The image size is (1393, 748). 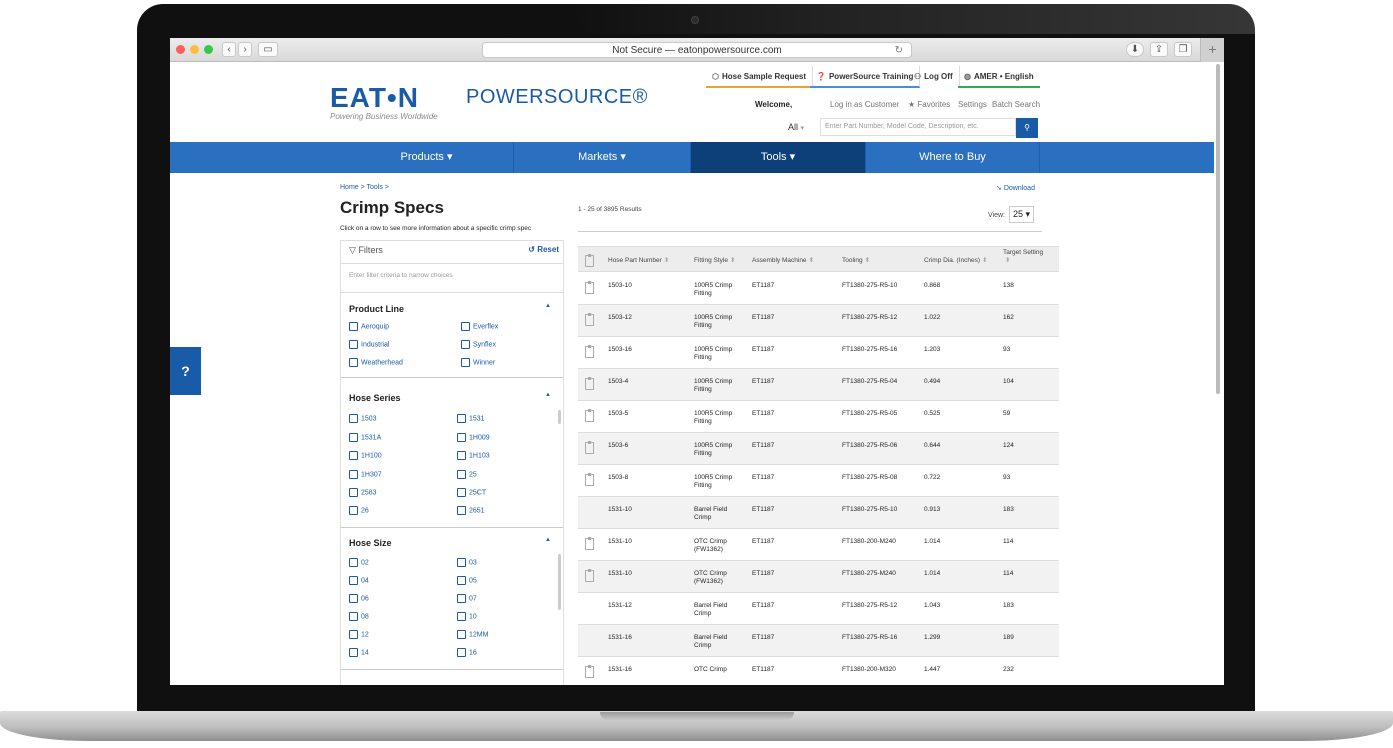 I want to click on checkbox-03: 03, so click(x=467, y=563).